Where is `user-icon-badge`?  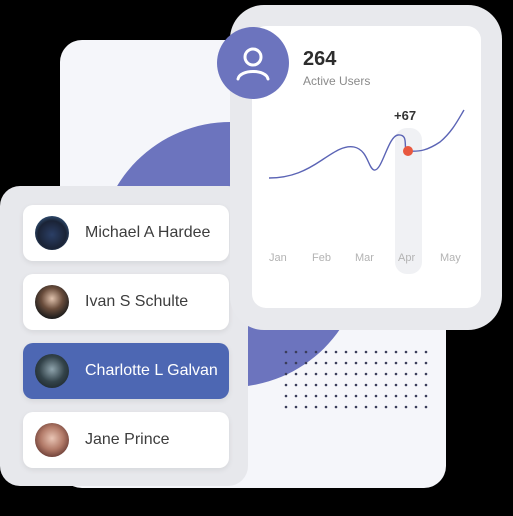
user-icon-badge is located at coordinates (253, 63).